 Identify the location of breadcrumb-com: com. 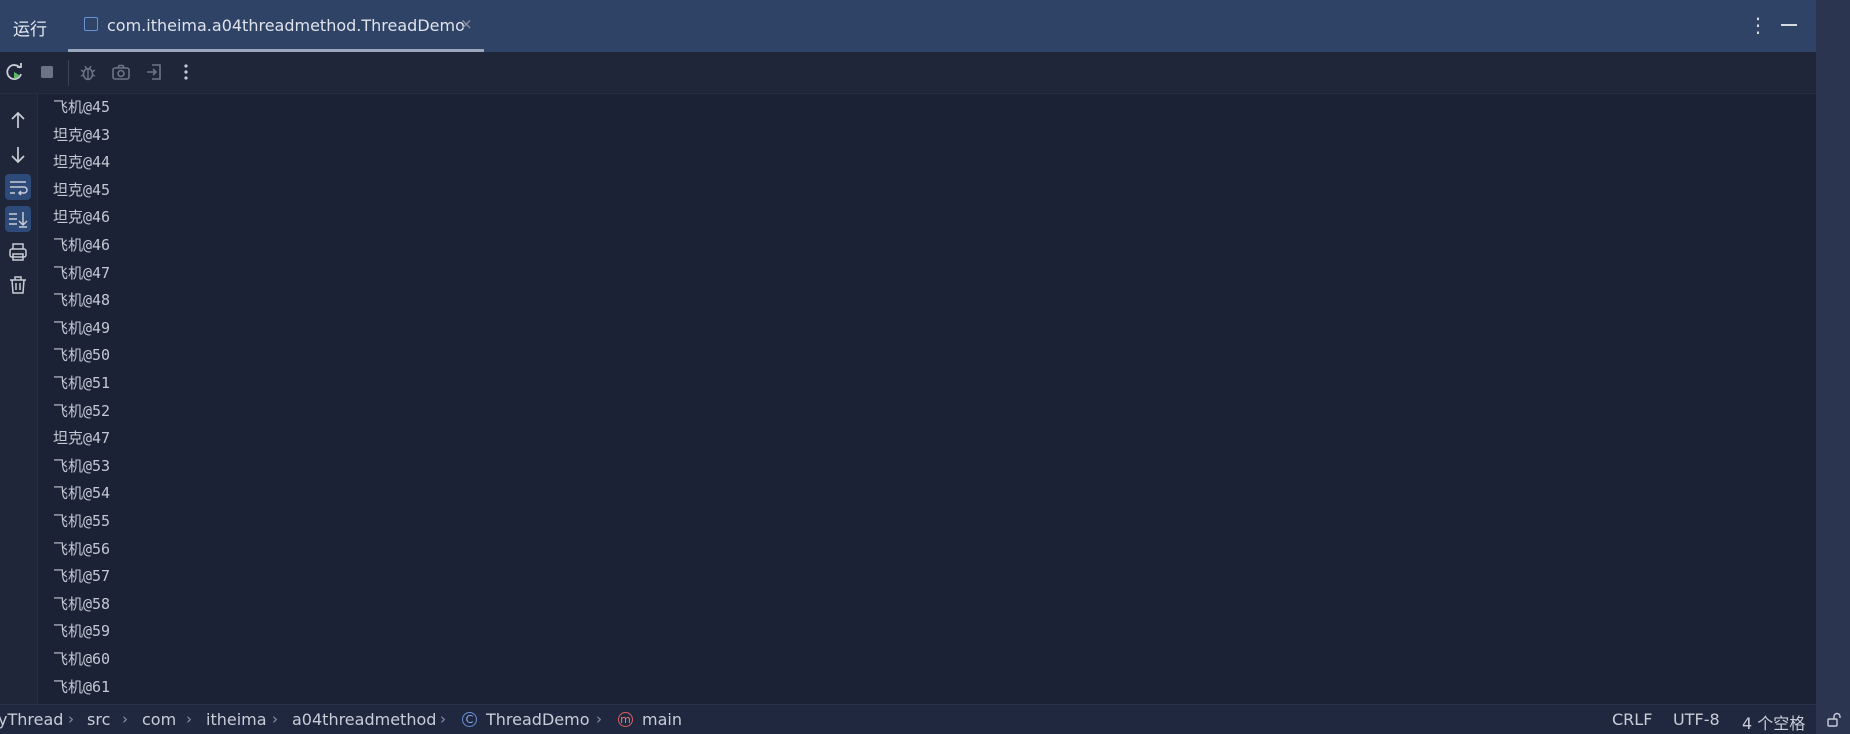
(159, 719).